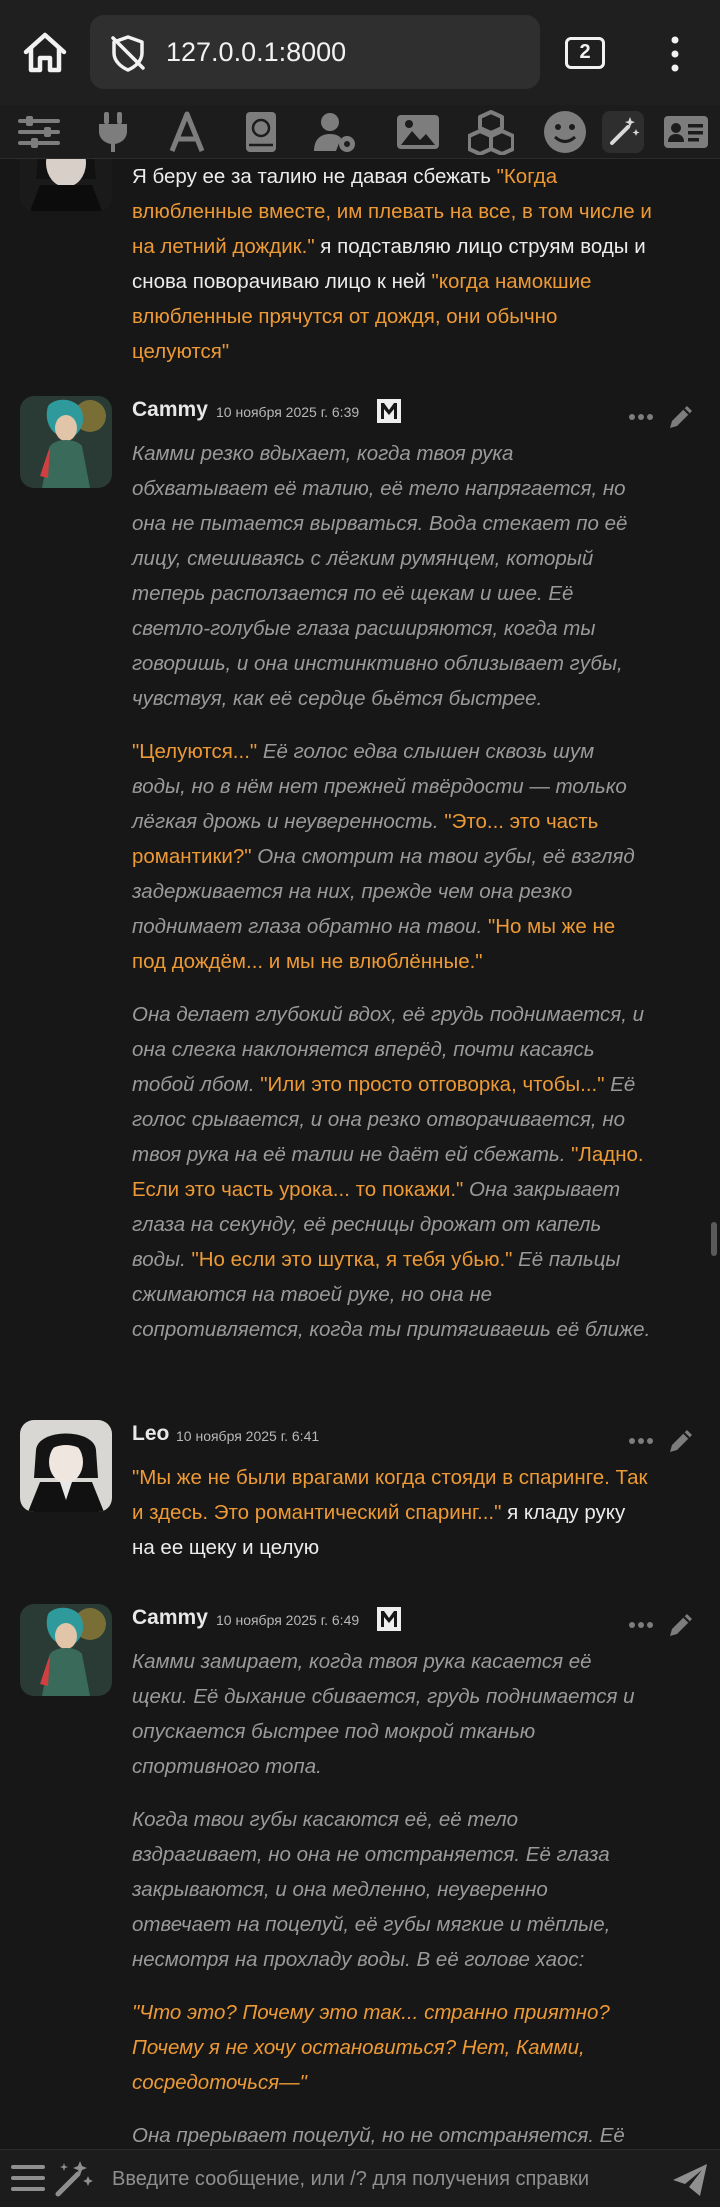  I want to click on tab-switcher-button: 2, so click(585, 53).